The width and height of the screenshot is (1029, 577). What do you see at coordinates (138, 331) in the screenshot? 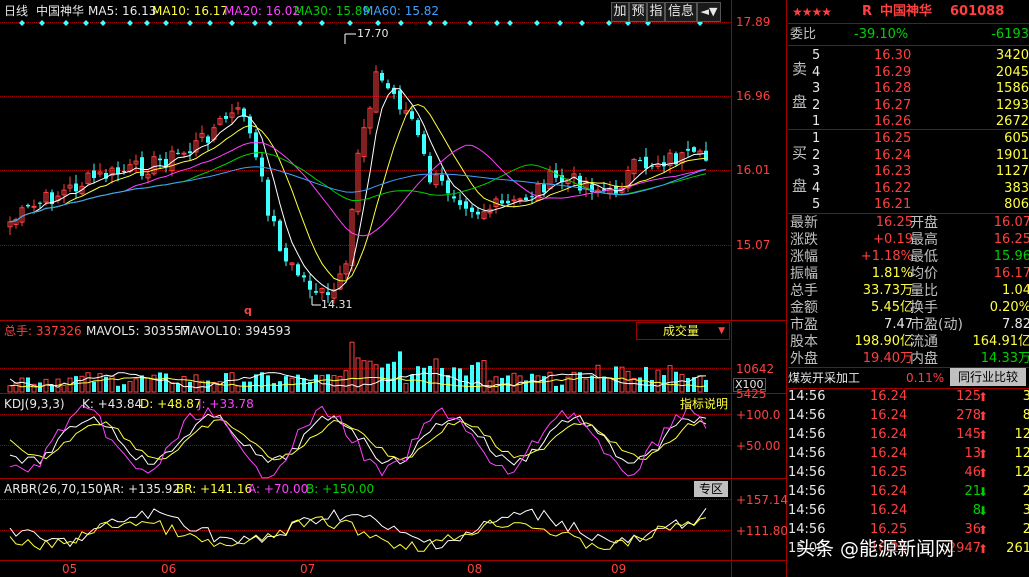
I see `mavol5-label: MAVOL5: 303557` at bounding box center [138, 331].